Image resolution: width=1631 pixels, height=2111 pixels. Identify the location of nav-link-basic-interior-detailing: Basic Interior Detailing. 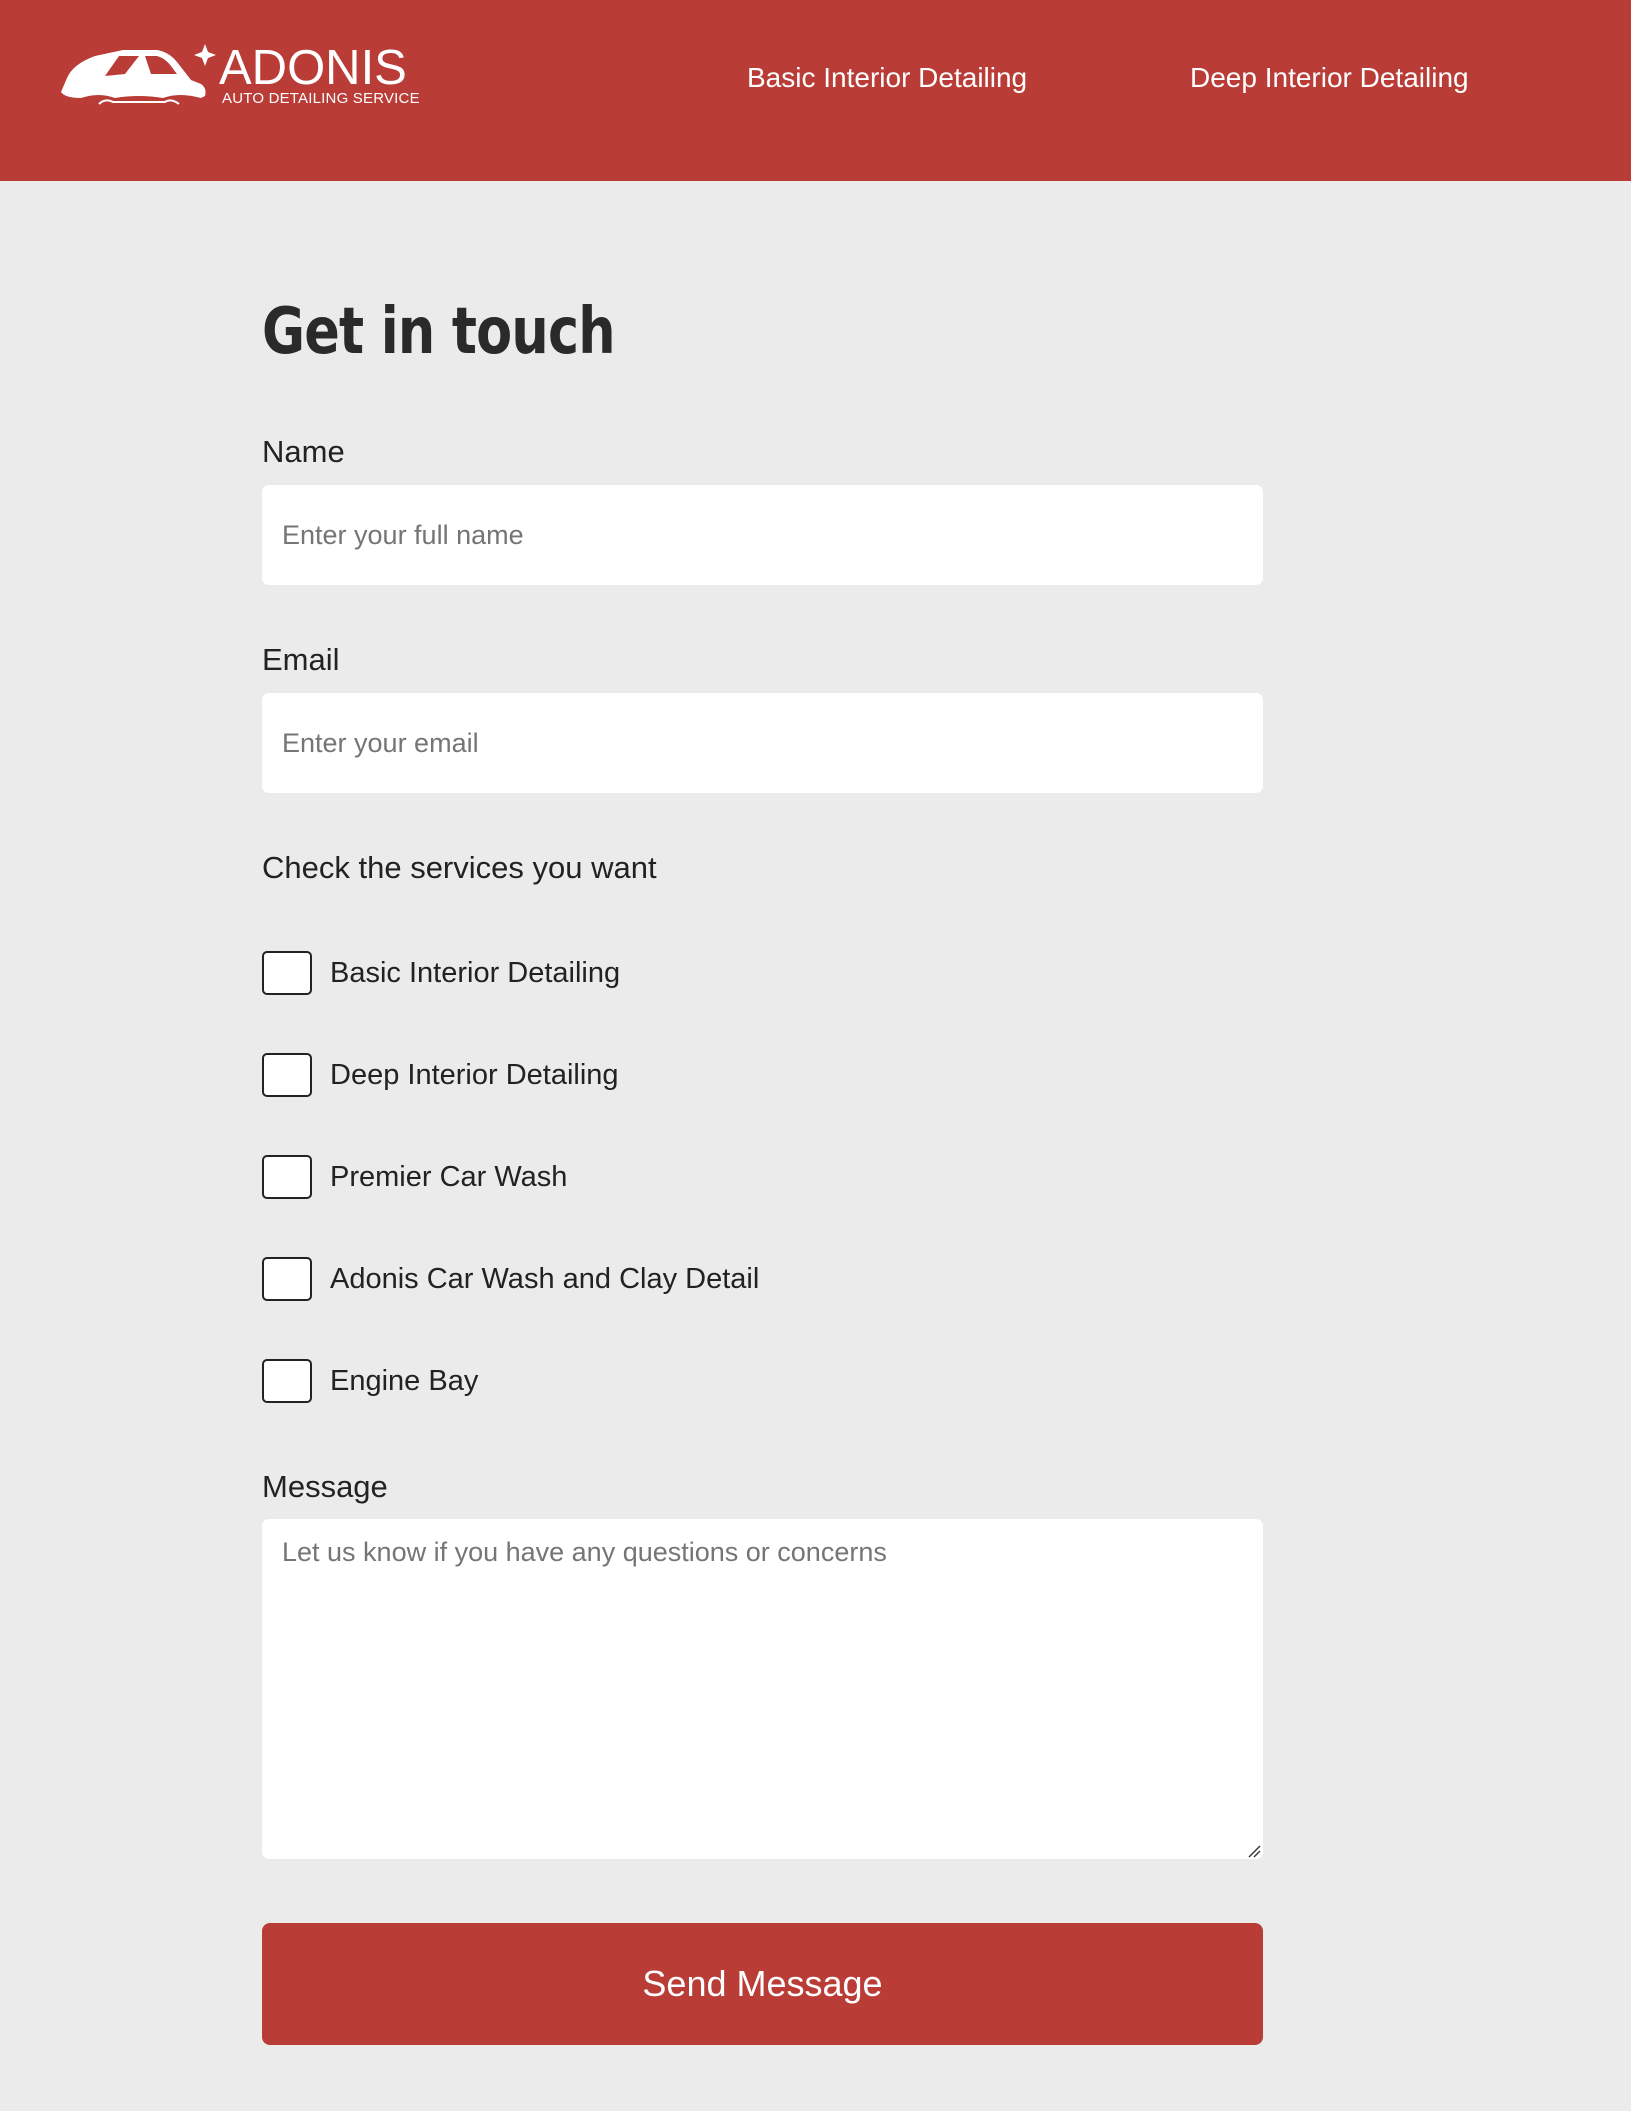
(887, 78).